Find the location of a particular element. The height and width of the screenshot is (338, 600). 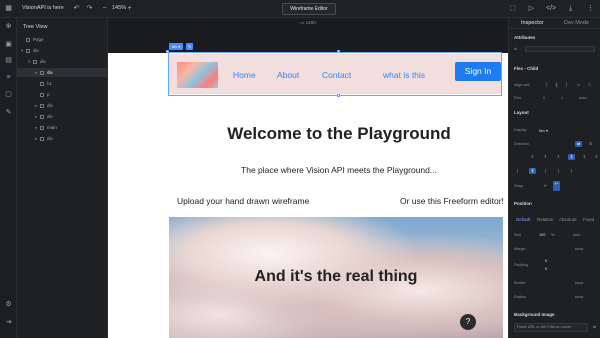

tree-node: h1 is located at coordinates (62, 83).